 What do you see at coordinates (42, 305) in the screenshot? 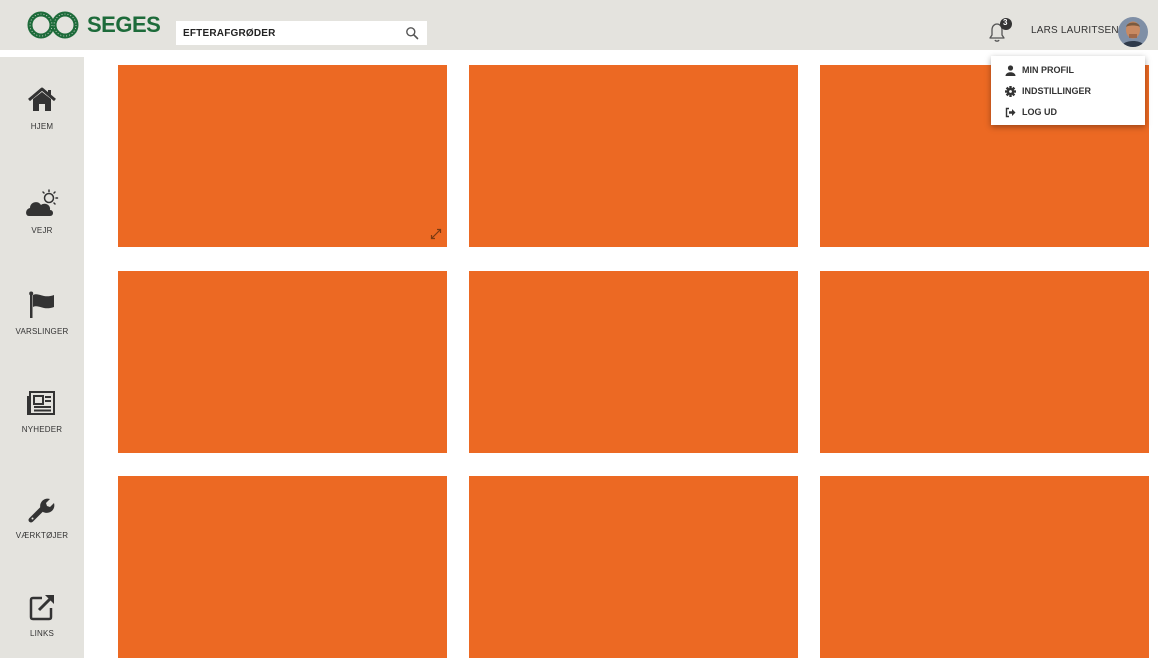
I see `flag-icon` at bounding box center [42, 305].